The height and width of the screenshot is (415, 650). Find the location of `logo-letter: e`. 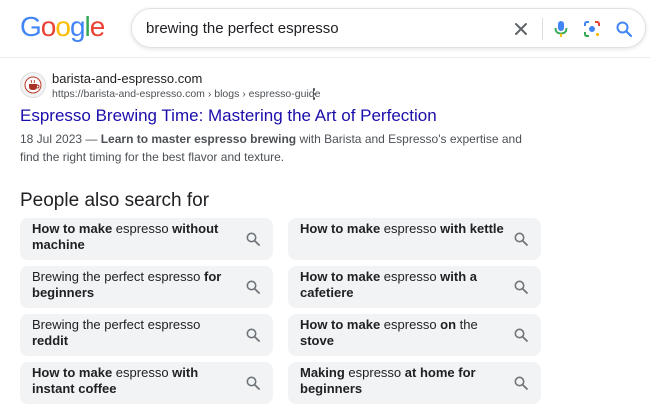

logo-letter: e is located at coordinates (97, 26).